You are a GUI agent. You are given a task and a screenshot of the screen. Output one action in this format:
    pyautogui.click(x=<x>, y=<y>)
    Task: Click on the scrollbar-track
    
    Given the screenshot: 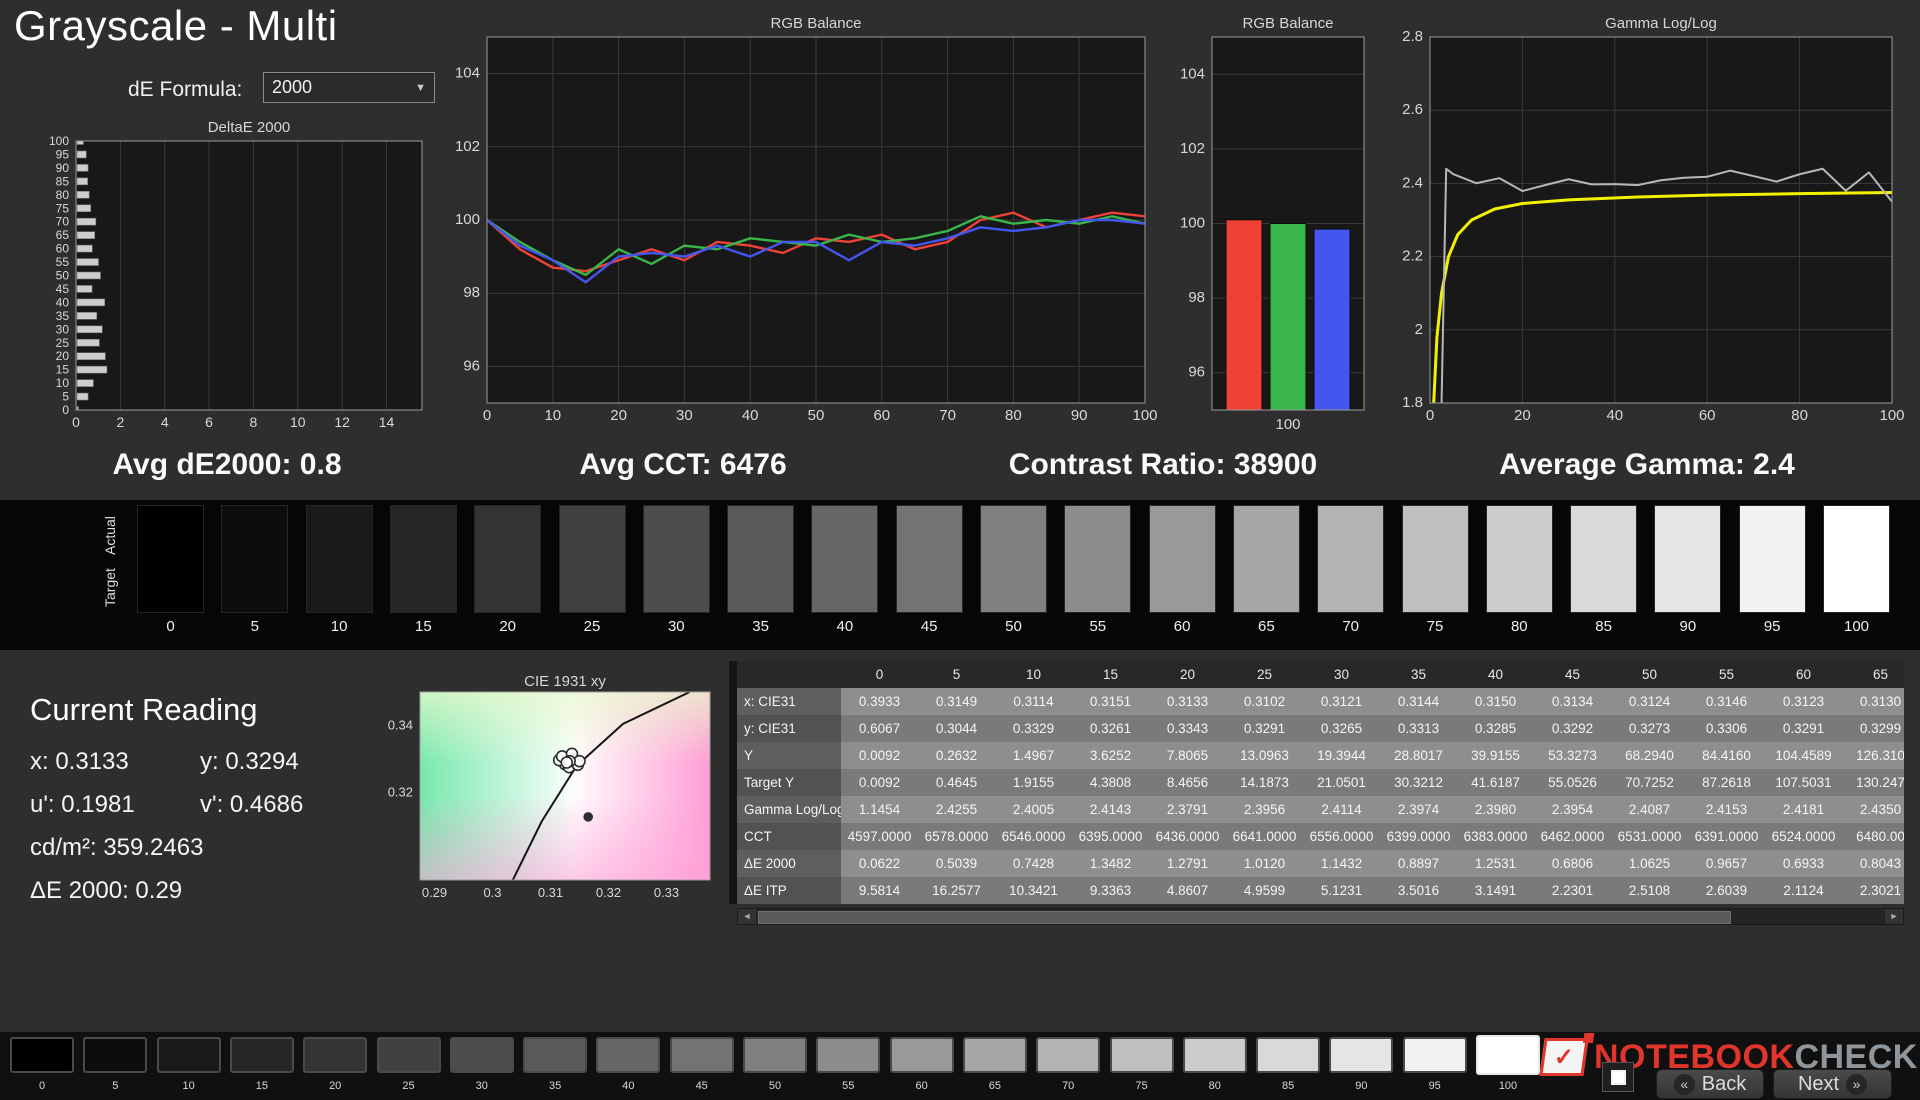 What is the action you would take?
    pyautogui.click(x=1320, y=916)
    